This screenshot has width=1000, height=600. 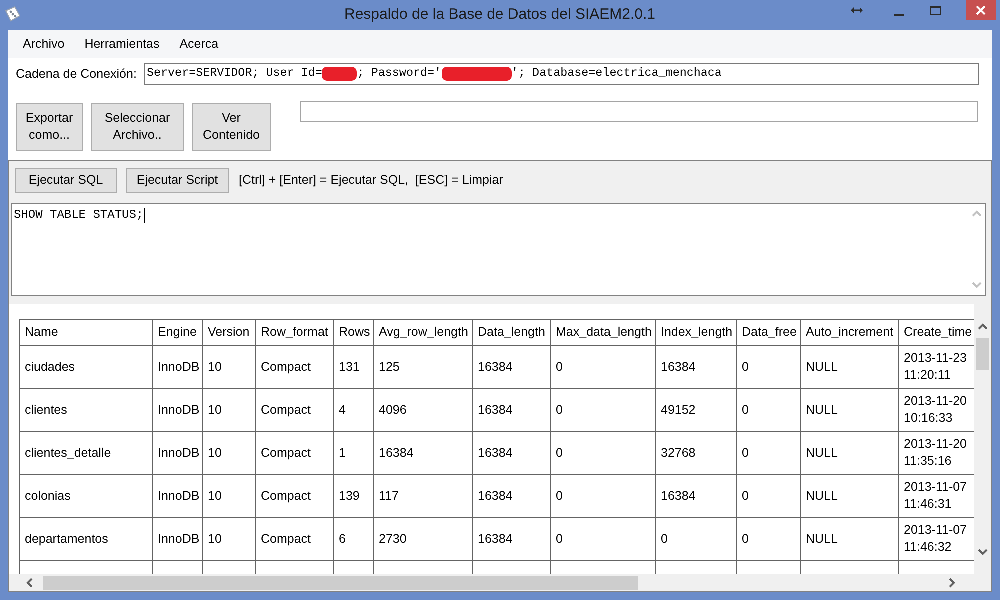 I want to click on dice-icon, so click(x=13, y=14).